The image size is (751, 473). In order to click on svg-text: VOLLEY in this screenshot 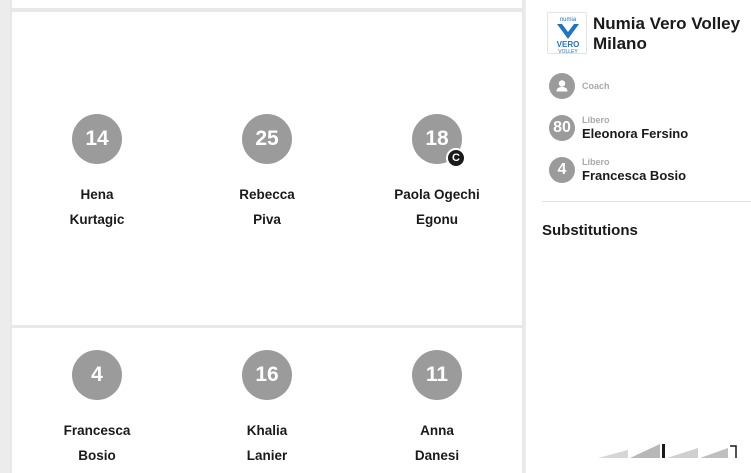, I will do `click(568, 52)`.